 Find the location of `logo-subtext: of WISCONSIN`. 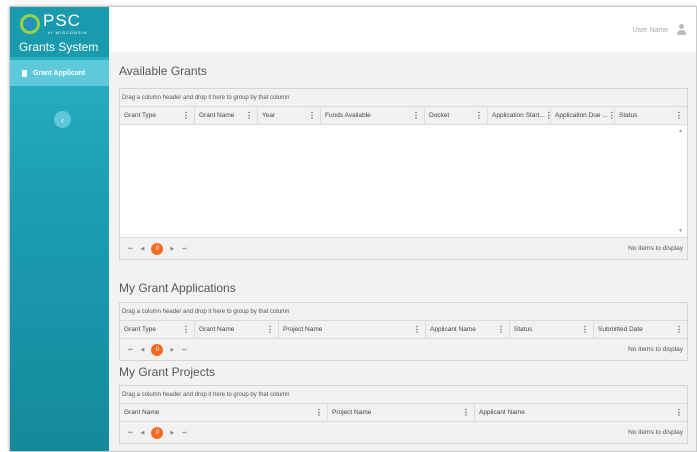

logo-subtext: of WISCONSIN is located at coordinates (68, 32).